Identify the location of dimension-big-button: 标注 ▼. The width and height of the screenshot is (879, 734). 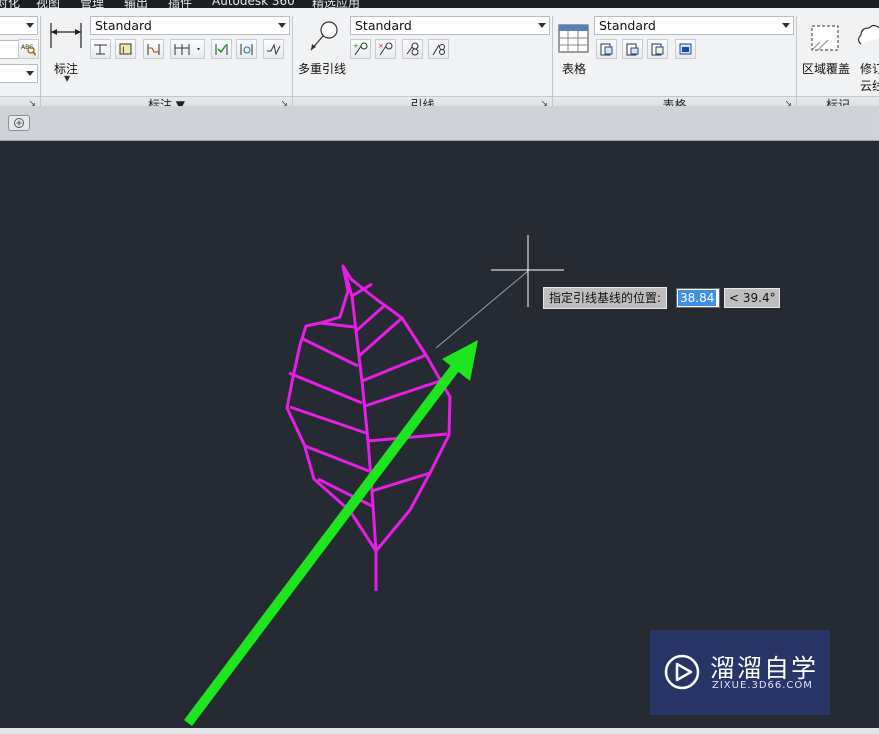
(66, 51).